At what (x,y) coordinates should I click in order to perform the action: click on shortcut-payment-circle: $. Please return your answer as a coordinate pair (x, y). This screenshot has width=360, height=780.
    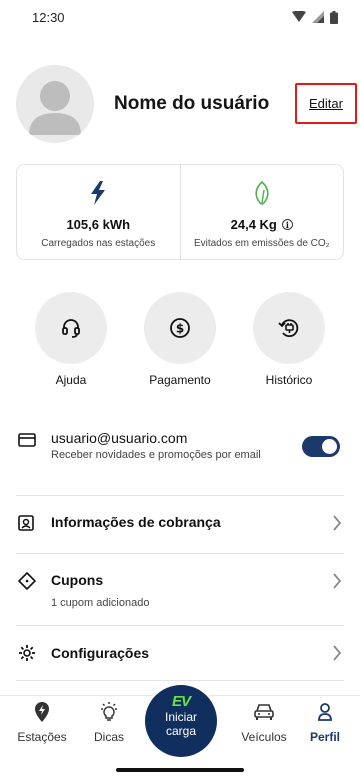
    Looking at the image, I should click on (180, 328).